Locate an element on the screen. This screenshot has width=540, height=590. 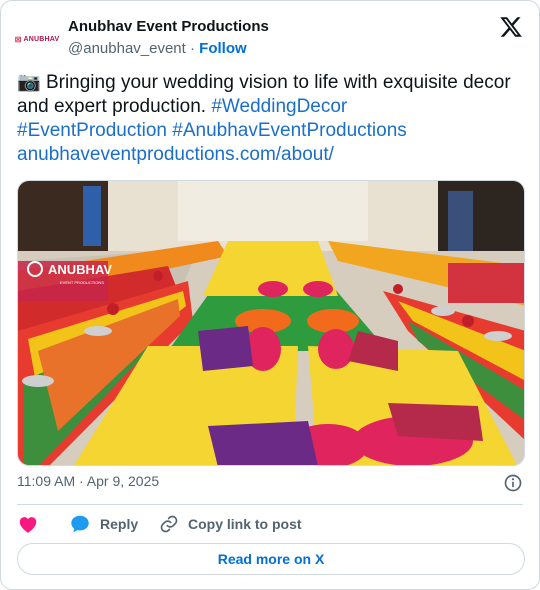
copy-link-button: Copy link to post is located at coordinates (230, 524).